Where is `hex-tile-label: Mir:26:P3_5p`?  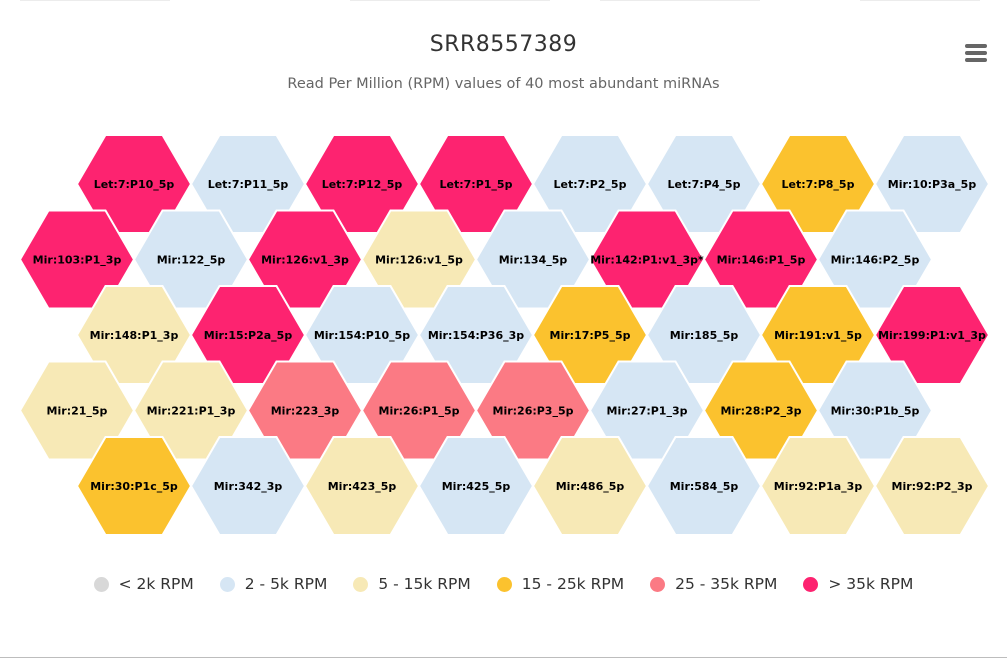
hex-tile-label: Mir:26:P3_5p is located at coordinates (533, 411).